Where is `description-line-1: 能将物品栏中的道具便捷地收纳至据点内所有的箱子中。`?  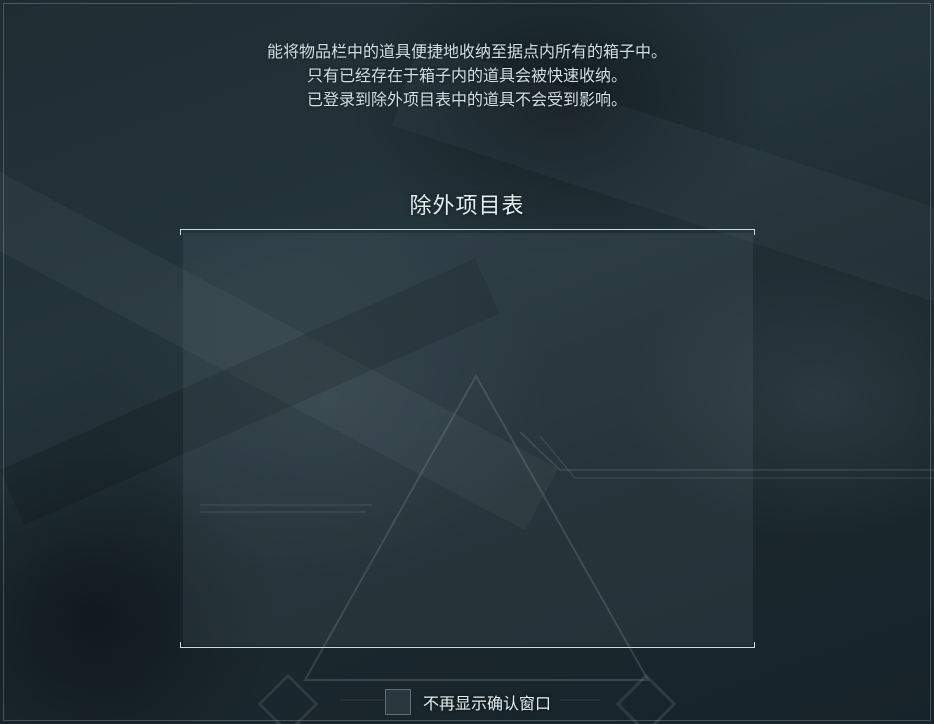 description-line-1: 能将物品栏中的道具便捷地收纳至据点内所有的箱子中。 is located at coordinates (466, 51).